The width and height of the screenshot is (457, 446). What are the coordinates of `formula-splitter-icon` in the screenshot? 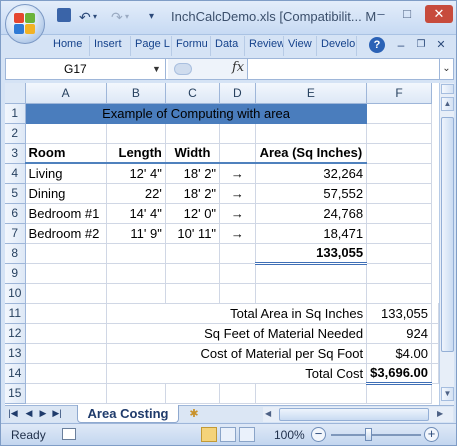 It's located at (183, 69).